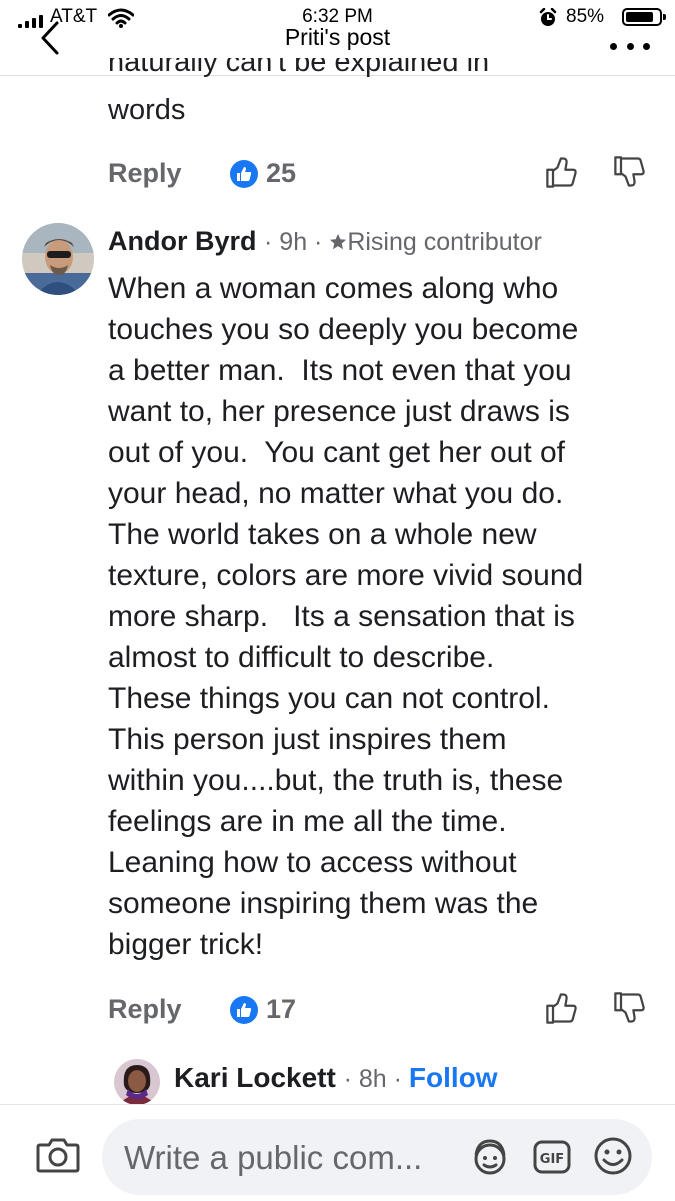 Image resolution: width=675 pixels, height=1201 pixels. What do you see at coordinates (322, 534) in the screenshot?
I see `comment-text-line: The world takes on a whole new` at bounding box center [322, 534].